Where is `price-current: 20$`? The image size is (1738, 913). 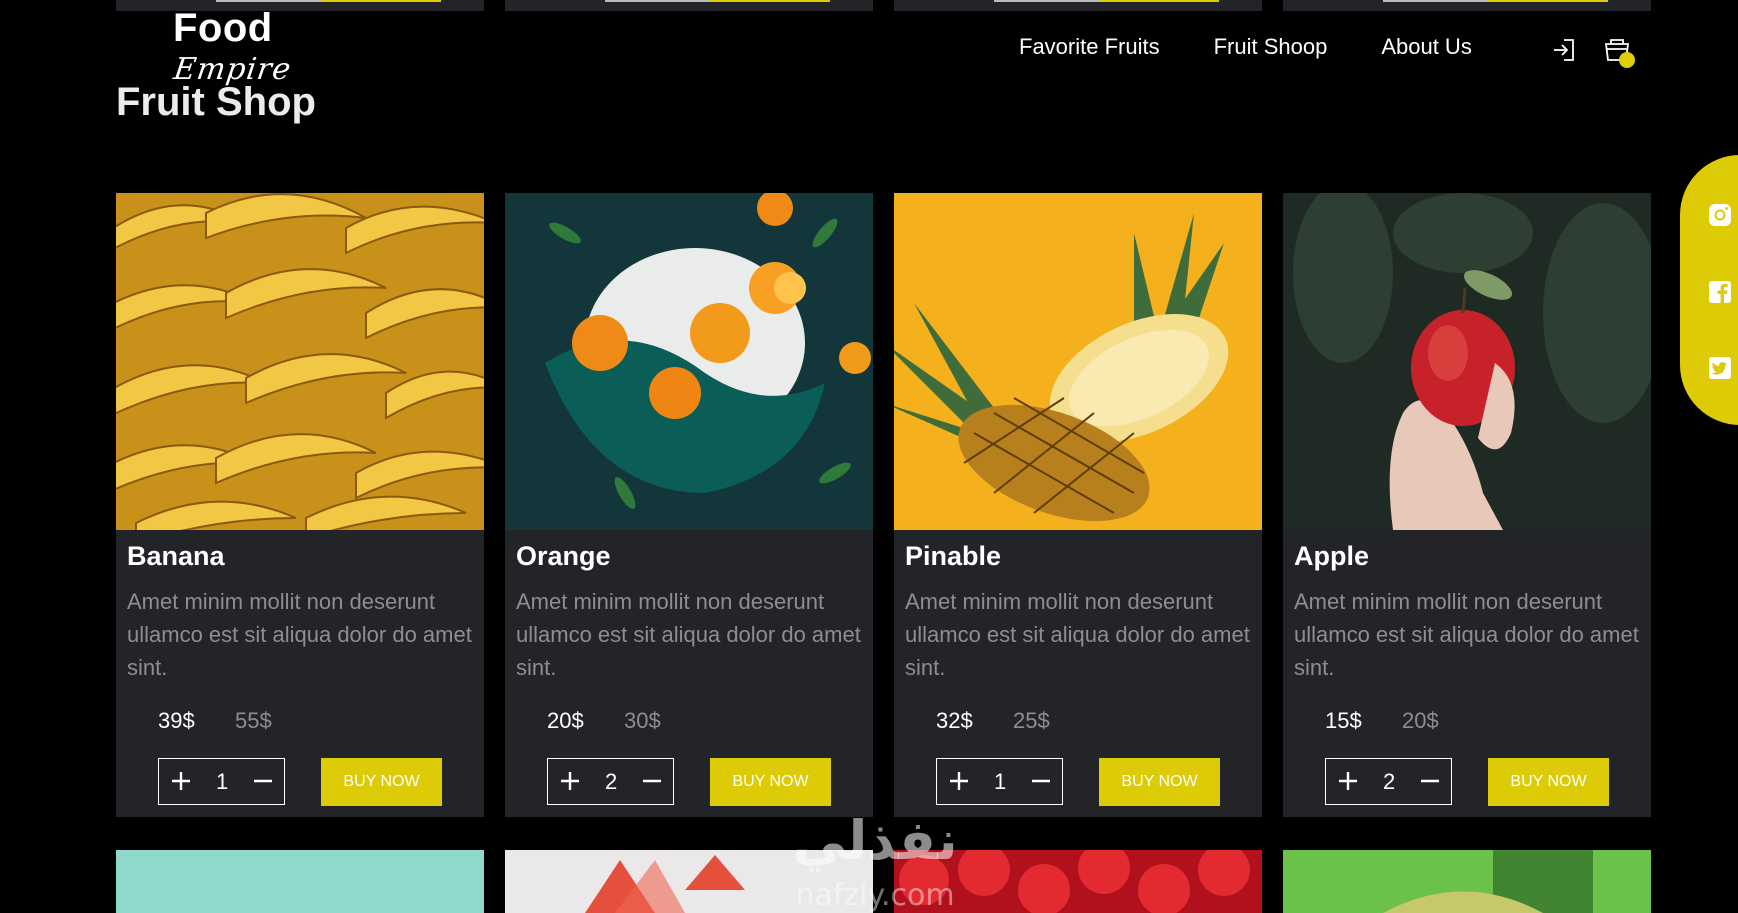
price-current: 20$ is located at coordinates (565, 720).